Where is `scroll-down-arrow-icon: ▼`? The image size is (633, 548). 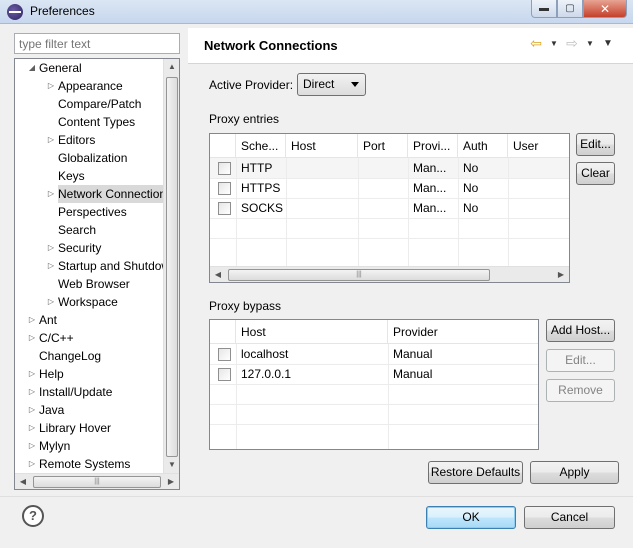
scroll-down-arrow-icon: ▼ is located at coordinates (171, 465).